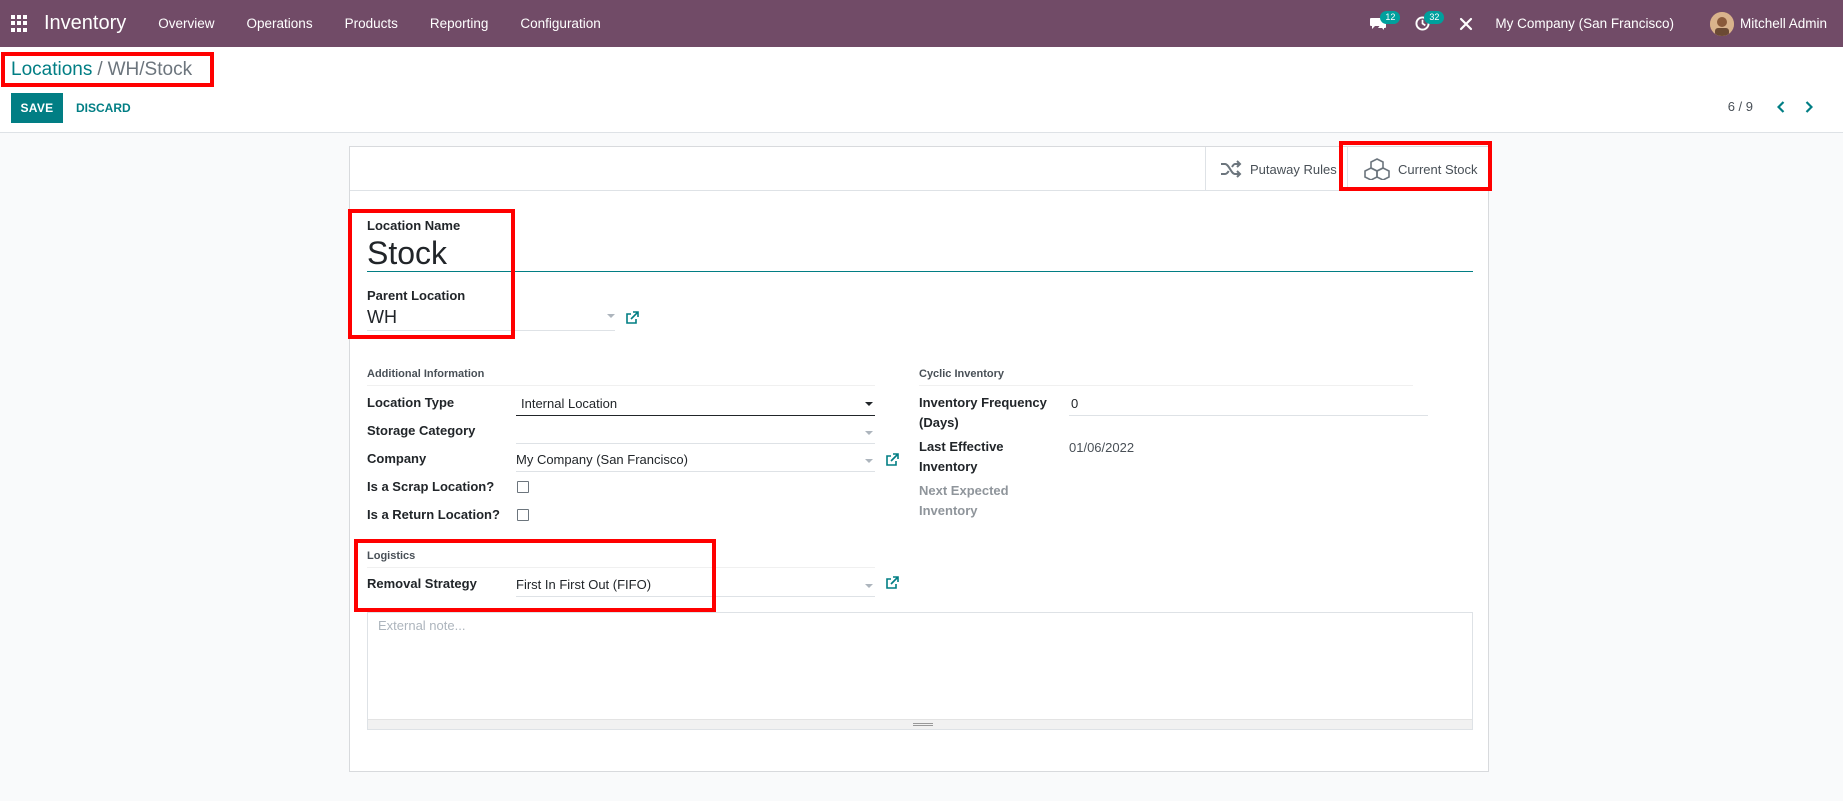 The image size is (1843, 801). What do you see at coordinates (397, 458) in the screenshot?
I see `company-label: Company` at bounding box center [397, 458].